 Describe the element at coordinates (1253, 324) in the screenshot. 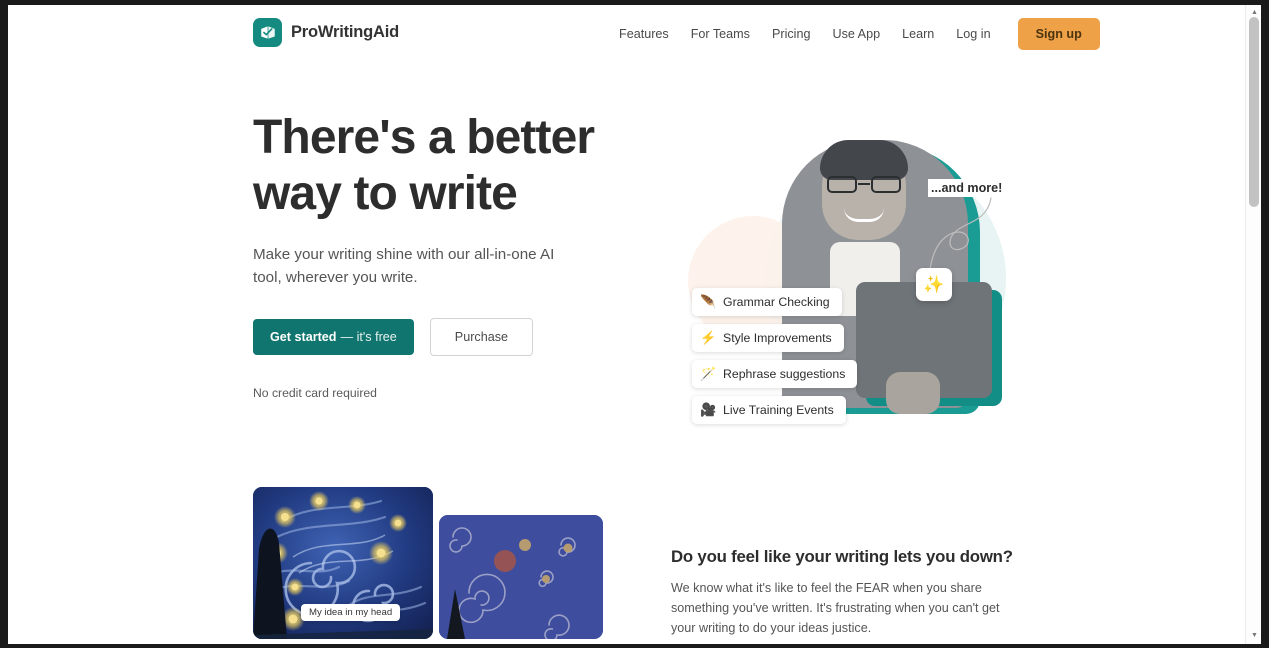

I see `page-scrollbar: ▲ ▼` at that location.